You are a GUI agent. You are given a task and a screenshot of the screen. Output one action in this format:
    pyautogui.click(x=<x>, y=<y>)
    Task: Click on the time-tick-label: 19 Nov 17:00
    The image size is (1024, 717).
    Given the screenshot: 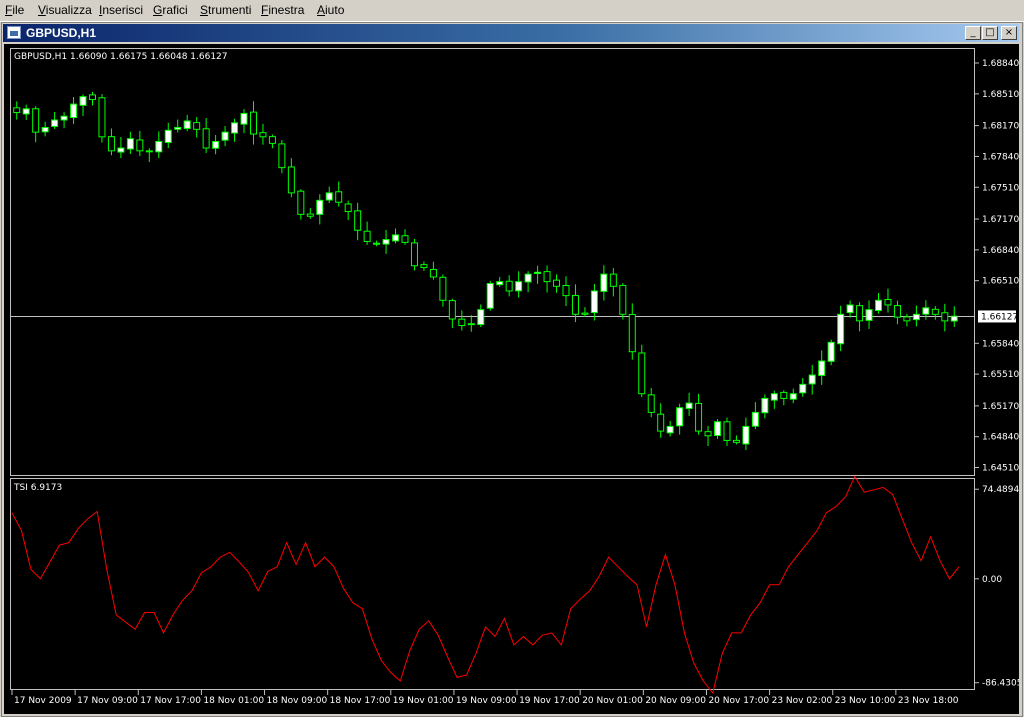 What is the action you would take?
    pyautogui.click(x=549, y=701)
    